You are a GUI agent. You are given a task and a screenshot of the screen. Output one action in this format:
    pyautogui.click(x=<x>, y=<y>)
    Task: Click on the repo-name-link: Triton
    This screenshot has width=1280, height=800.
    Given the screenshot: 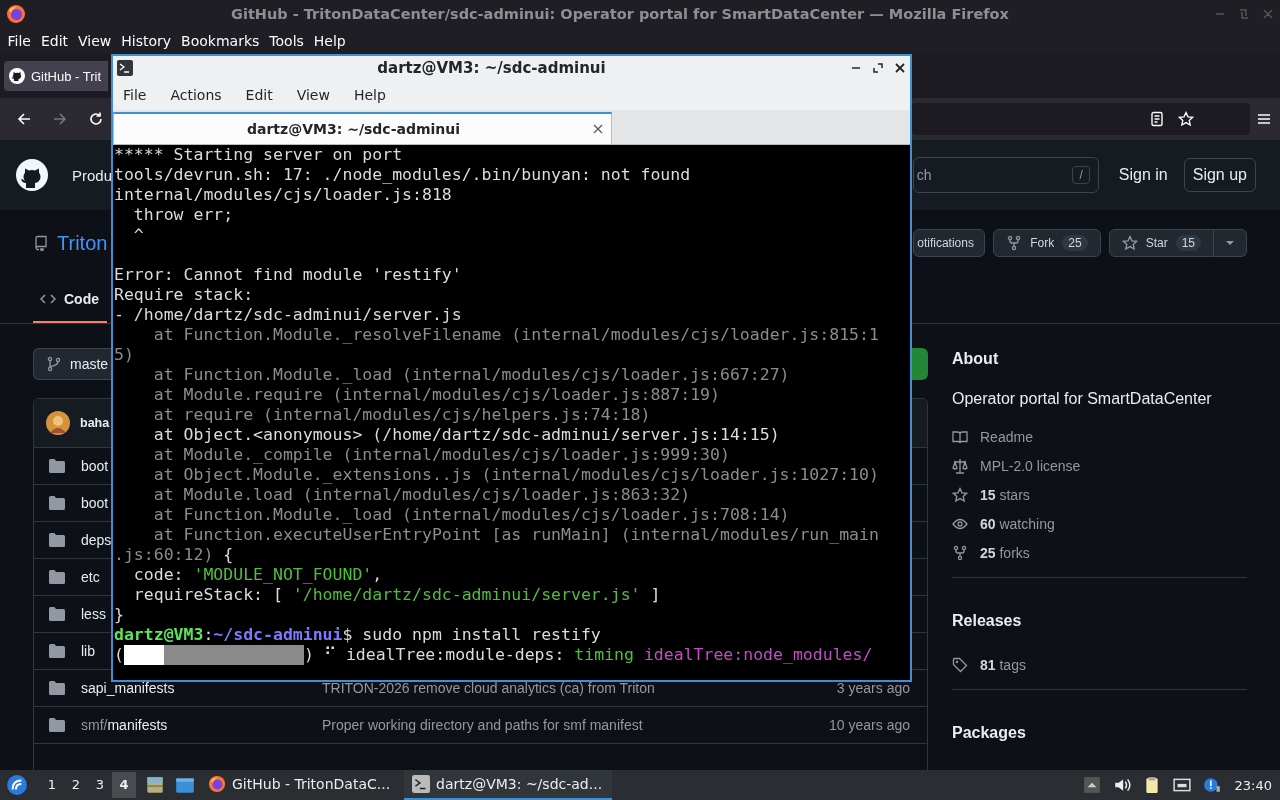 What is the action you would take?
    pyautogui.click(x=82, y=243)
    